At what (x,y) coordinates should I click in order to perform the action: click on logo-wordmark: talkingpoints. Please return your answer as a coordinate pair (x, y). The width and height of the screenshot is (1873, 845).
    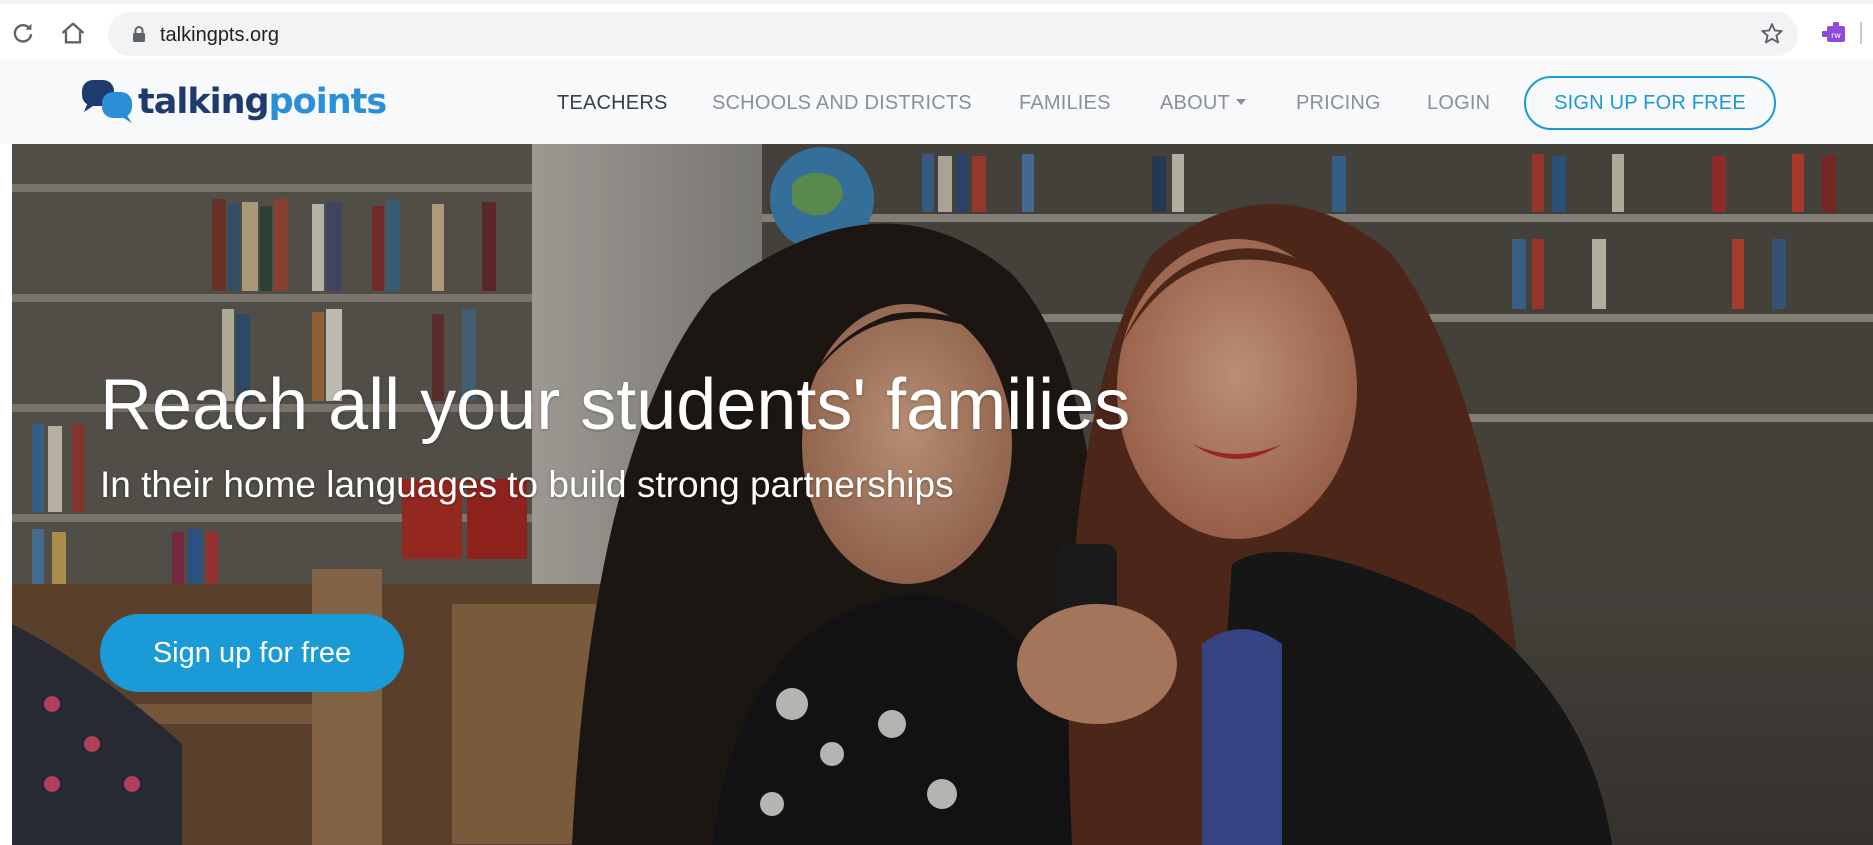
    Looking at the image, I should click on (262, 102).